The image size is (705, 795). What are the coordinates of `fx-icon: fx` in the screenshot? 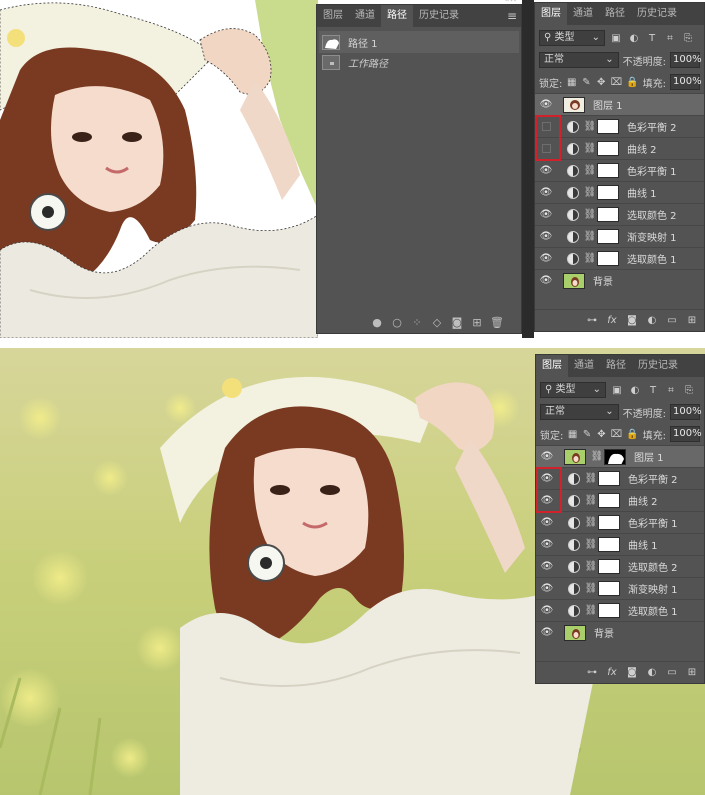 It's located at (612, 672).